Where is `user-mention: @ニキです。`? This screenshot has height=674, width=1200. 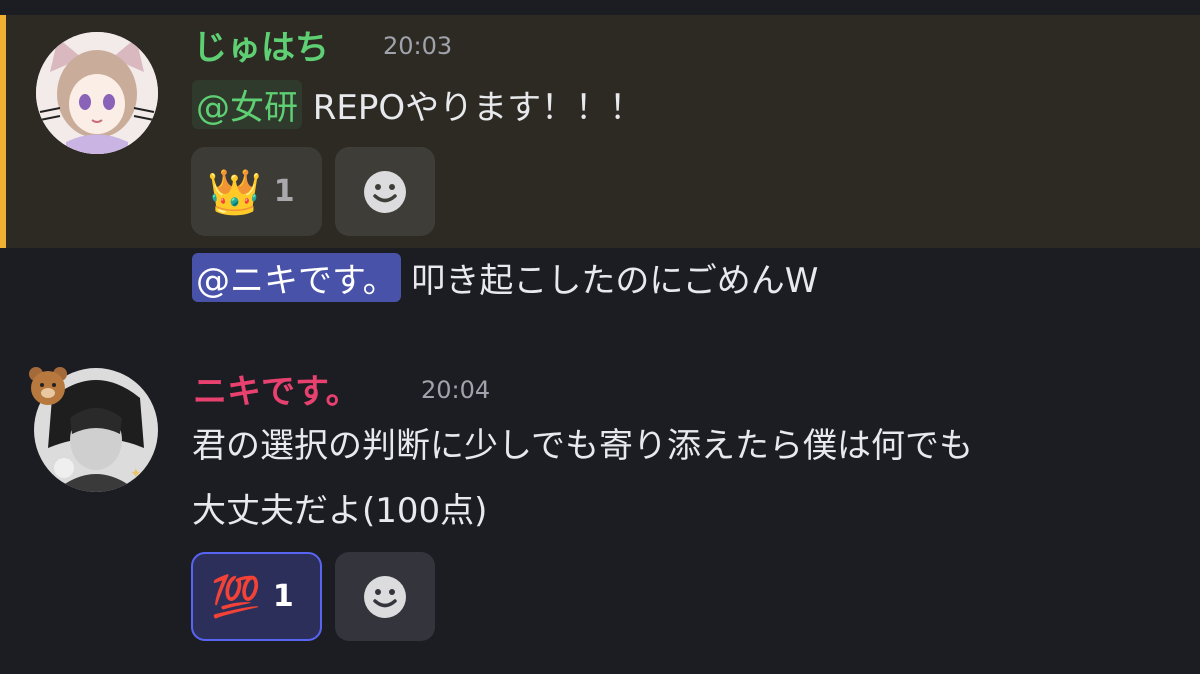 user-mention: @ニキです。 is located at coordinates (296, 277).